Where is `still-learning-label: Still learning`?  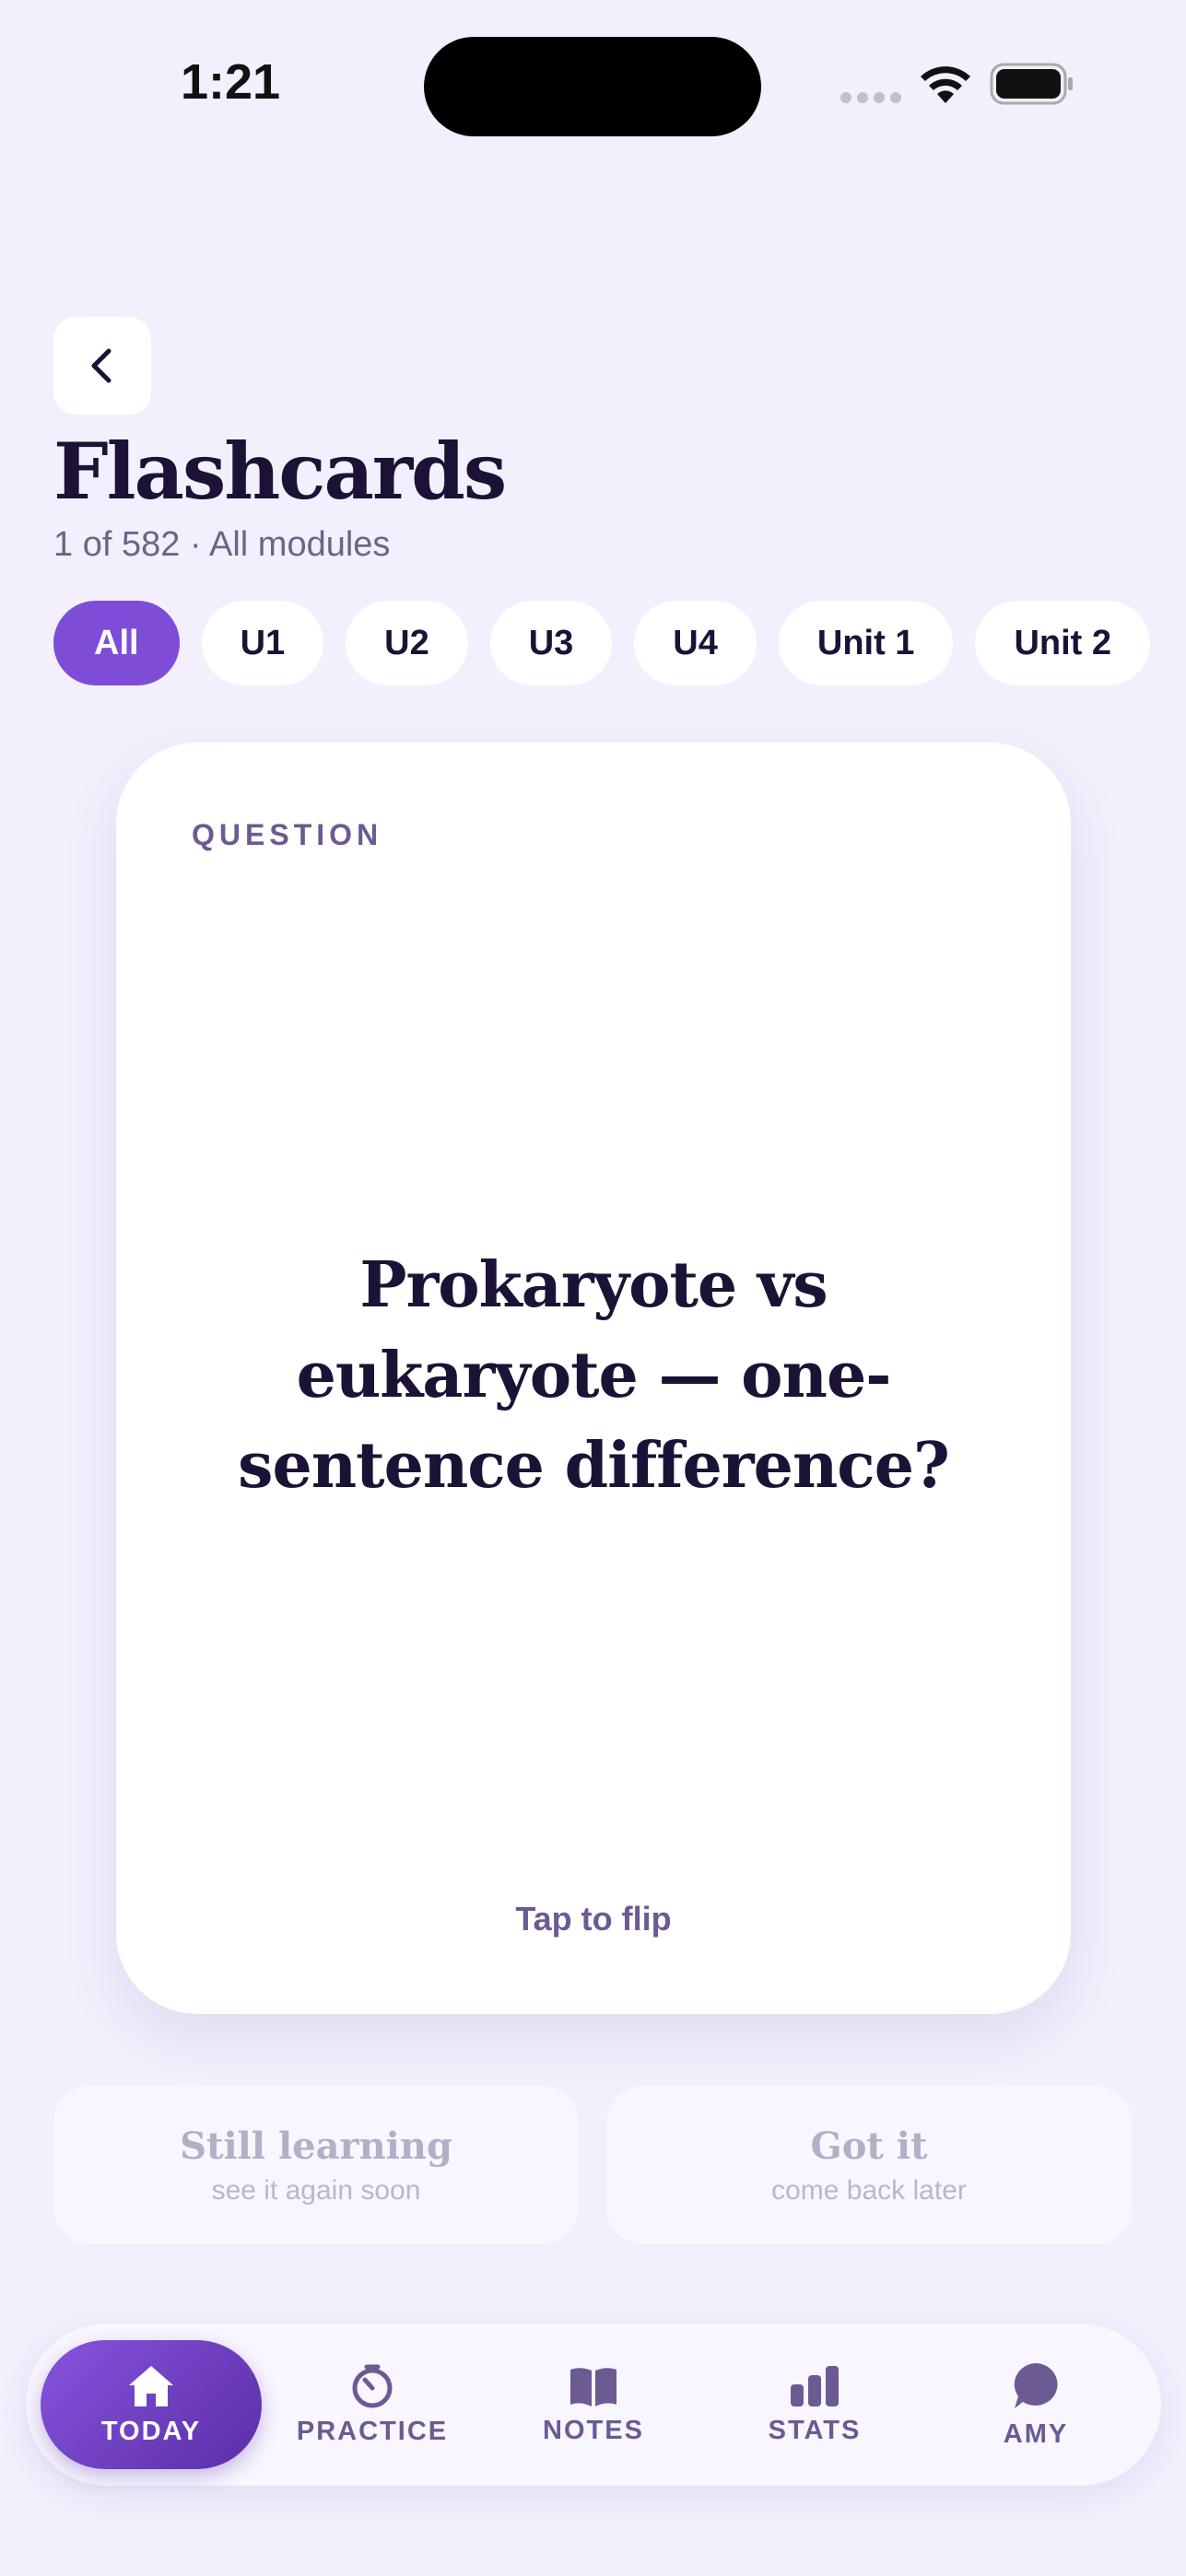 still-learning-label: Still learning is located at coordinates (316, 2146).